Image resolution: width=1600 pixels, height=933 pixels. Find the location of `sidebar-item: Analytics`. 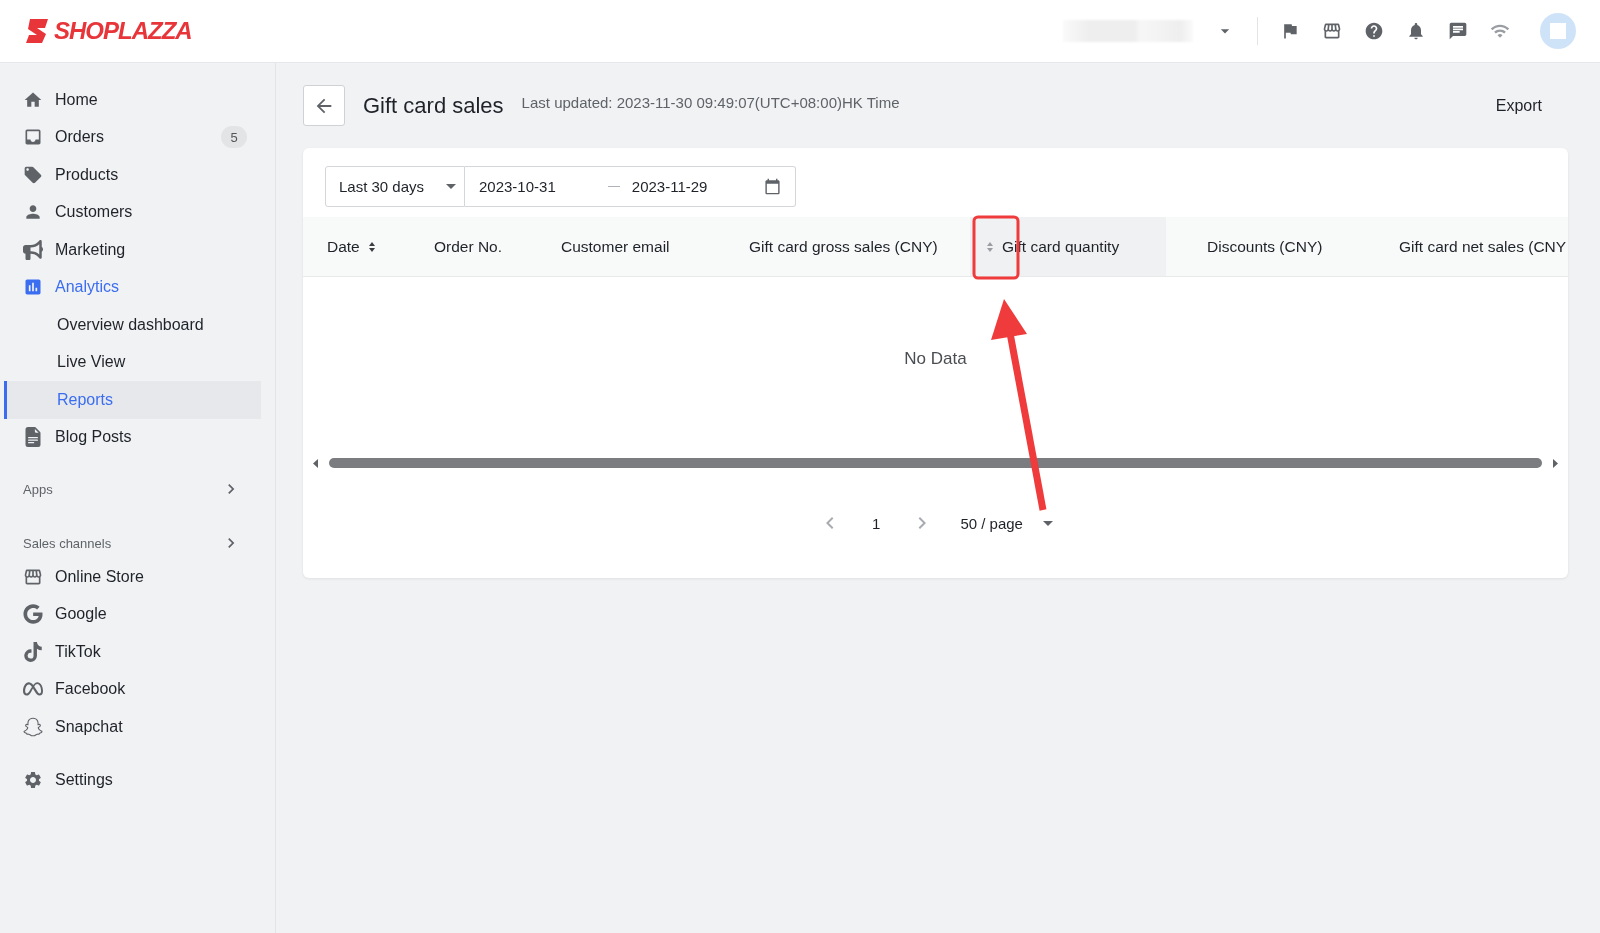

sidebar-item: Analytics is located at coordinates (132, 287).